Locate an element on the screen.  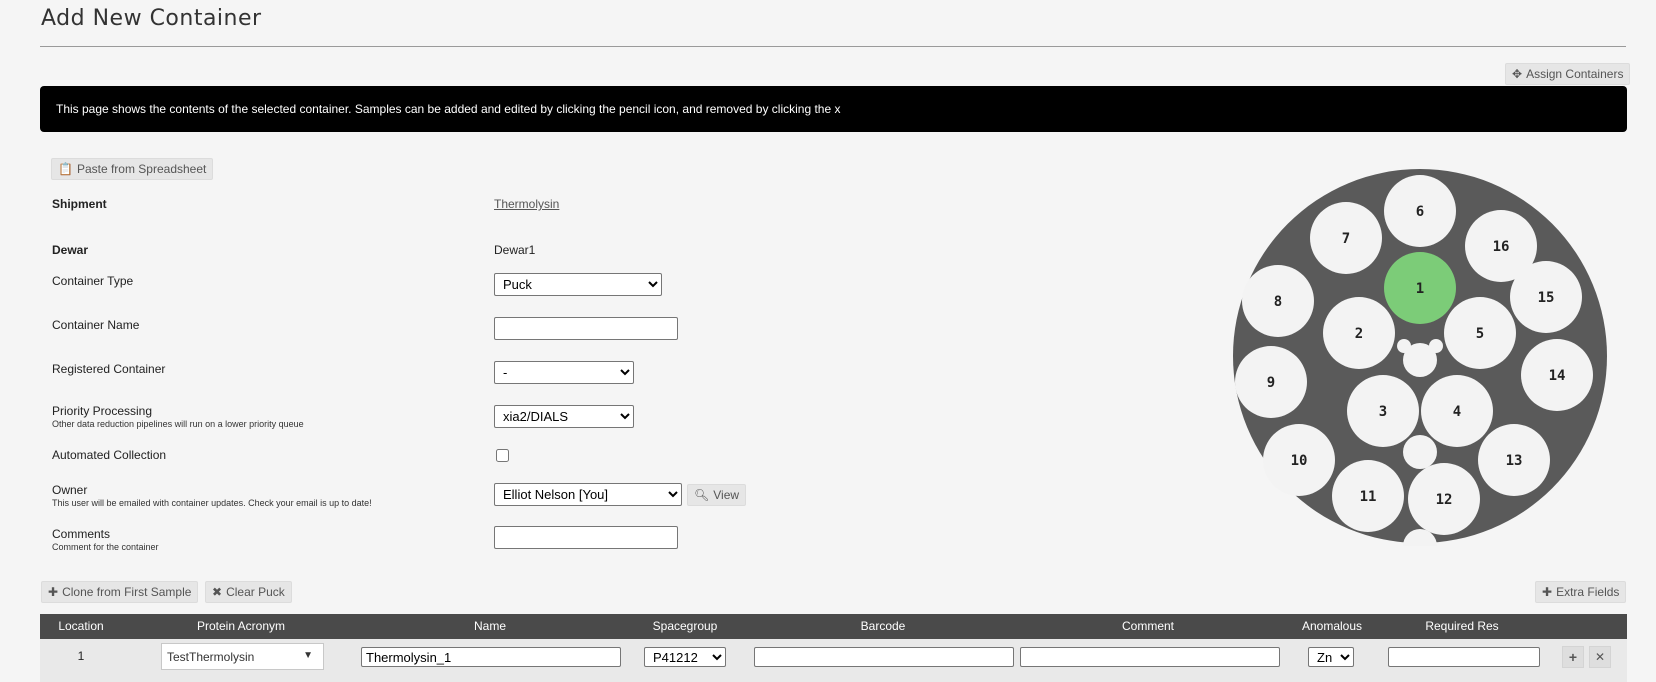
table-row: 1 TestThermolysin ▼ P41212 Zn + ✕ is located at coordinates (833, 660).